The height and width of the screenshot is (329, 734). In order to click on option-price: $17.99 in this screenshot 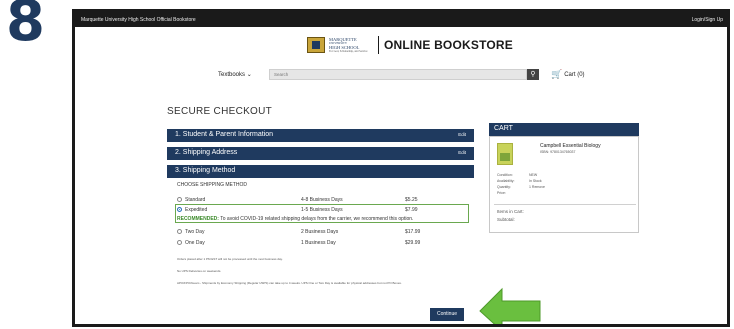, I will do `click(413, 232)`.